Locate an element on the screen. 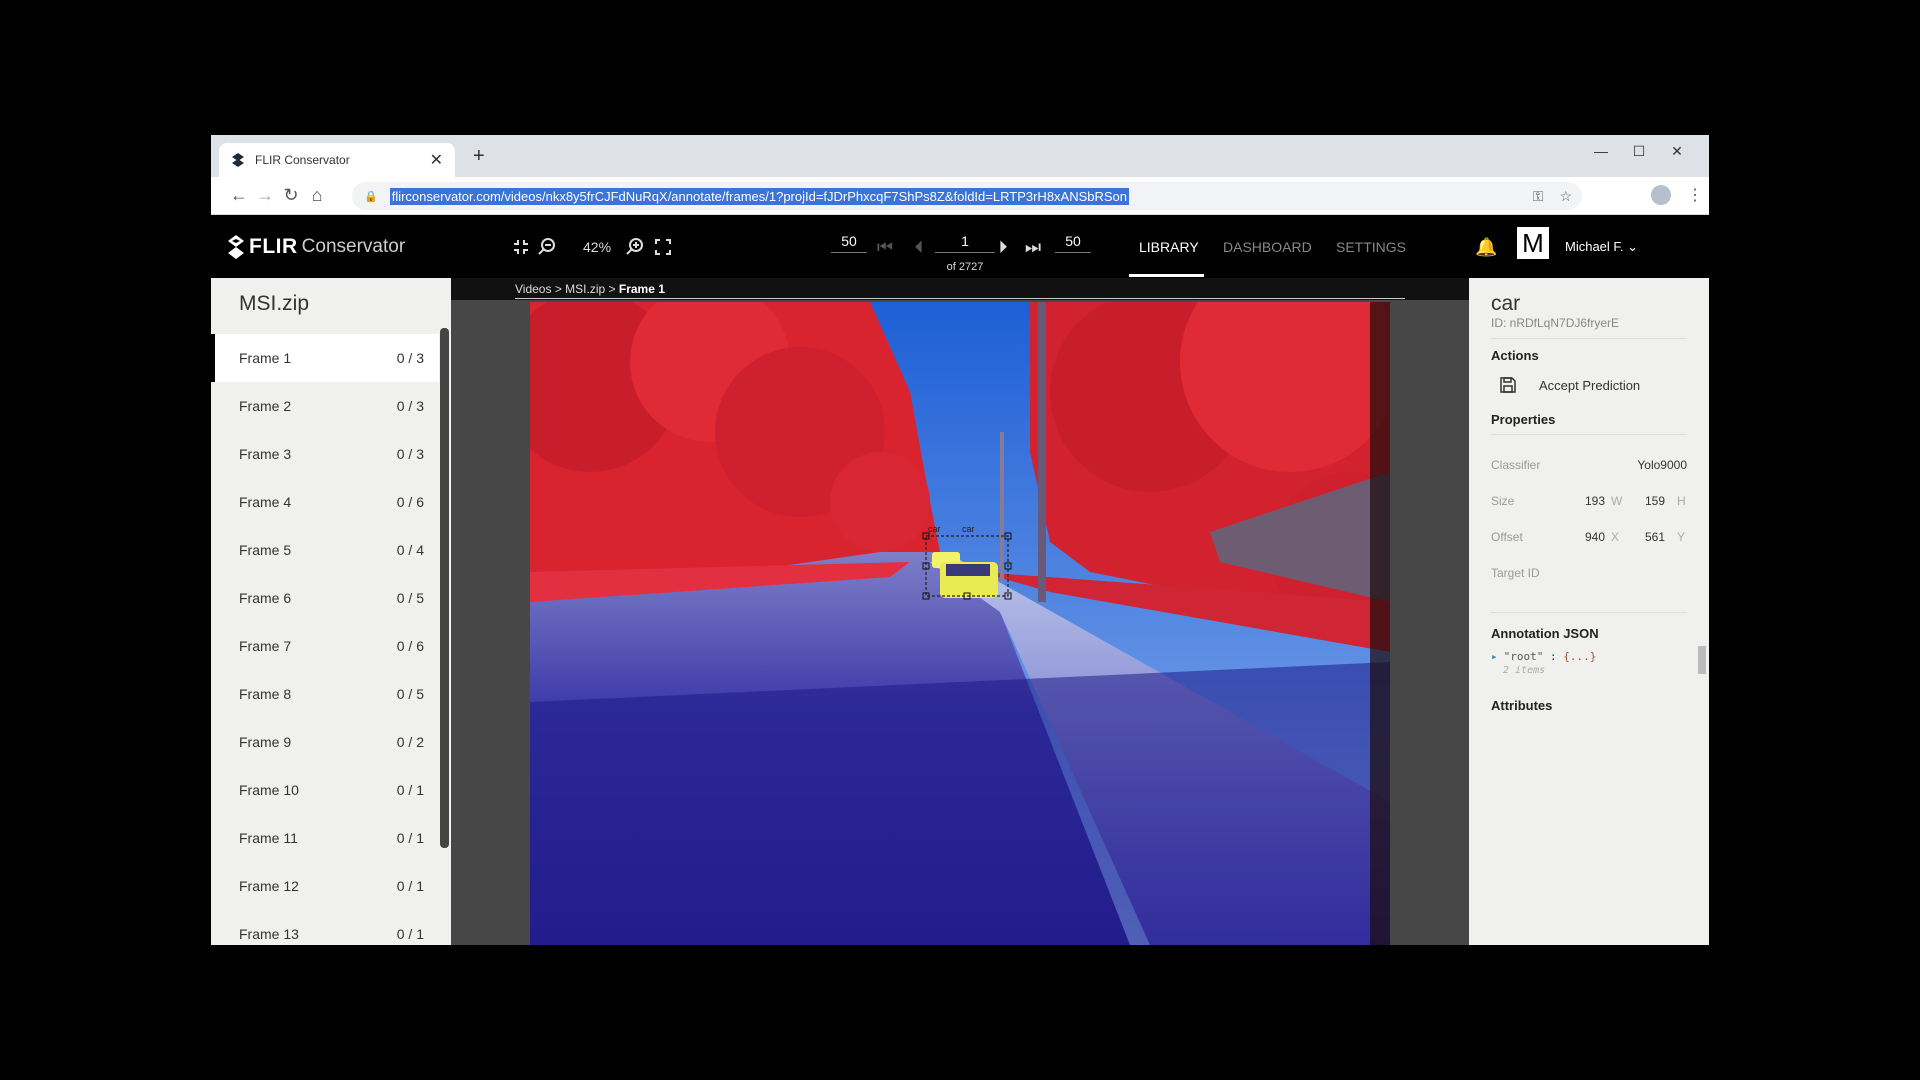 The image size is (1920, 1080). accept-prediction-button: Accept Prediction is located at coordinates (1589, 385).